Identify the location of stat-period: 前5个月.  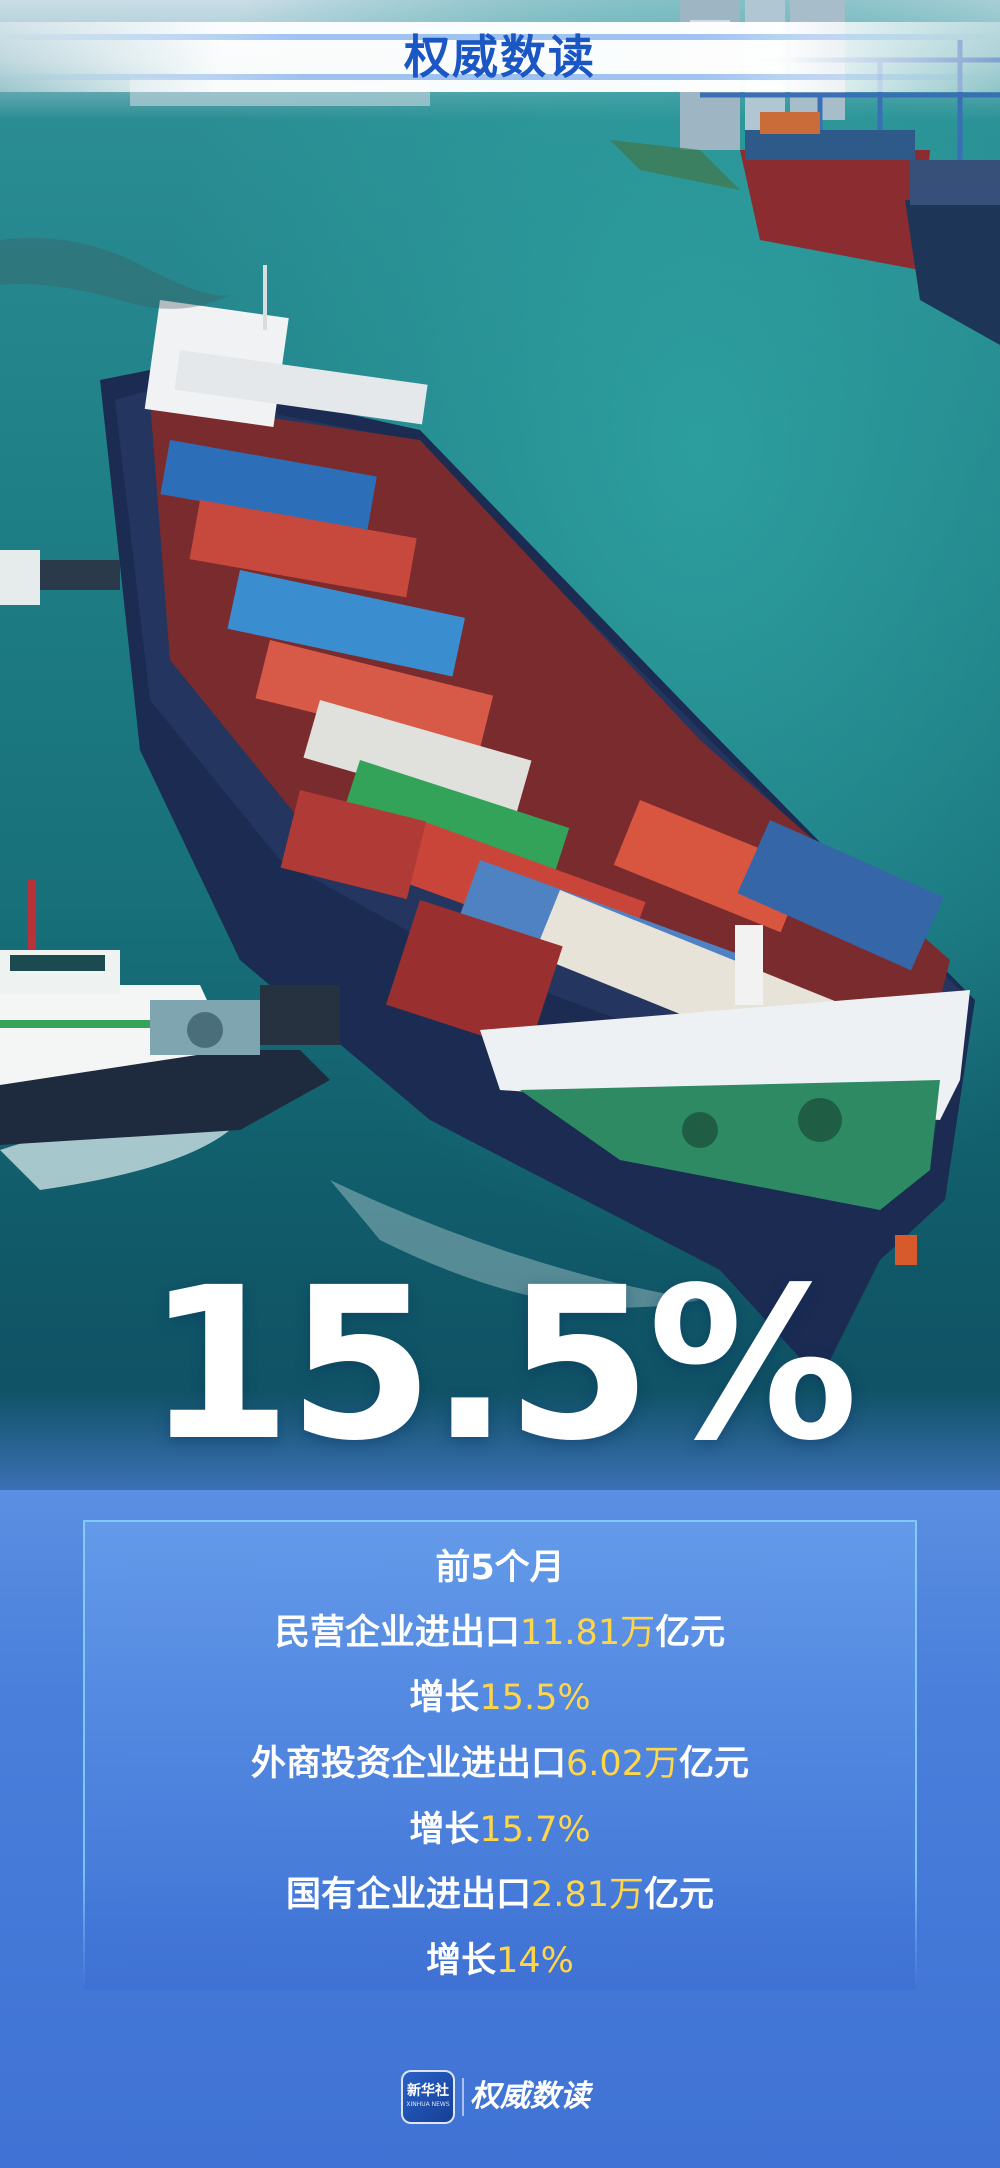
(500, 1568).